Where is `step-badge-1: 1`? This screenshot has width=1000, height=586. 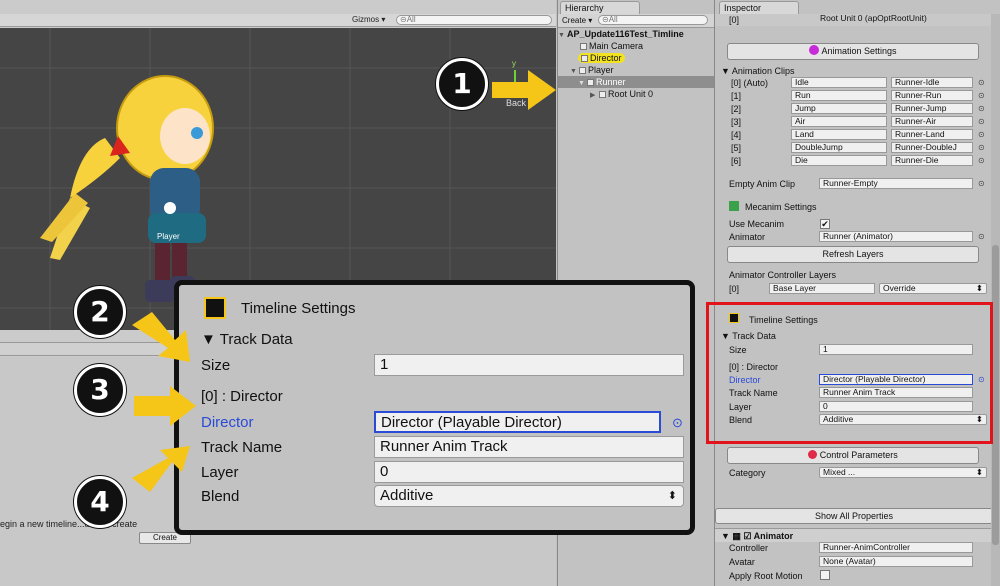 step-badge-1: 1 is located at coordinates (462, 84).